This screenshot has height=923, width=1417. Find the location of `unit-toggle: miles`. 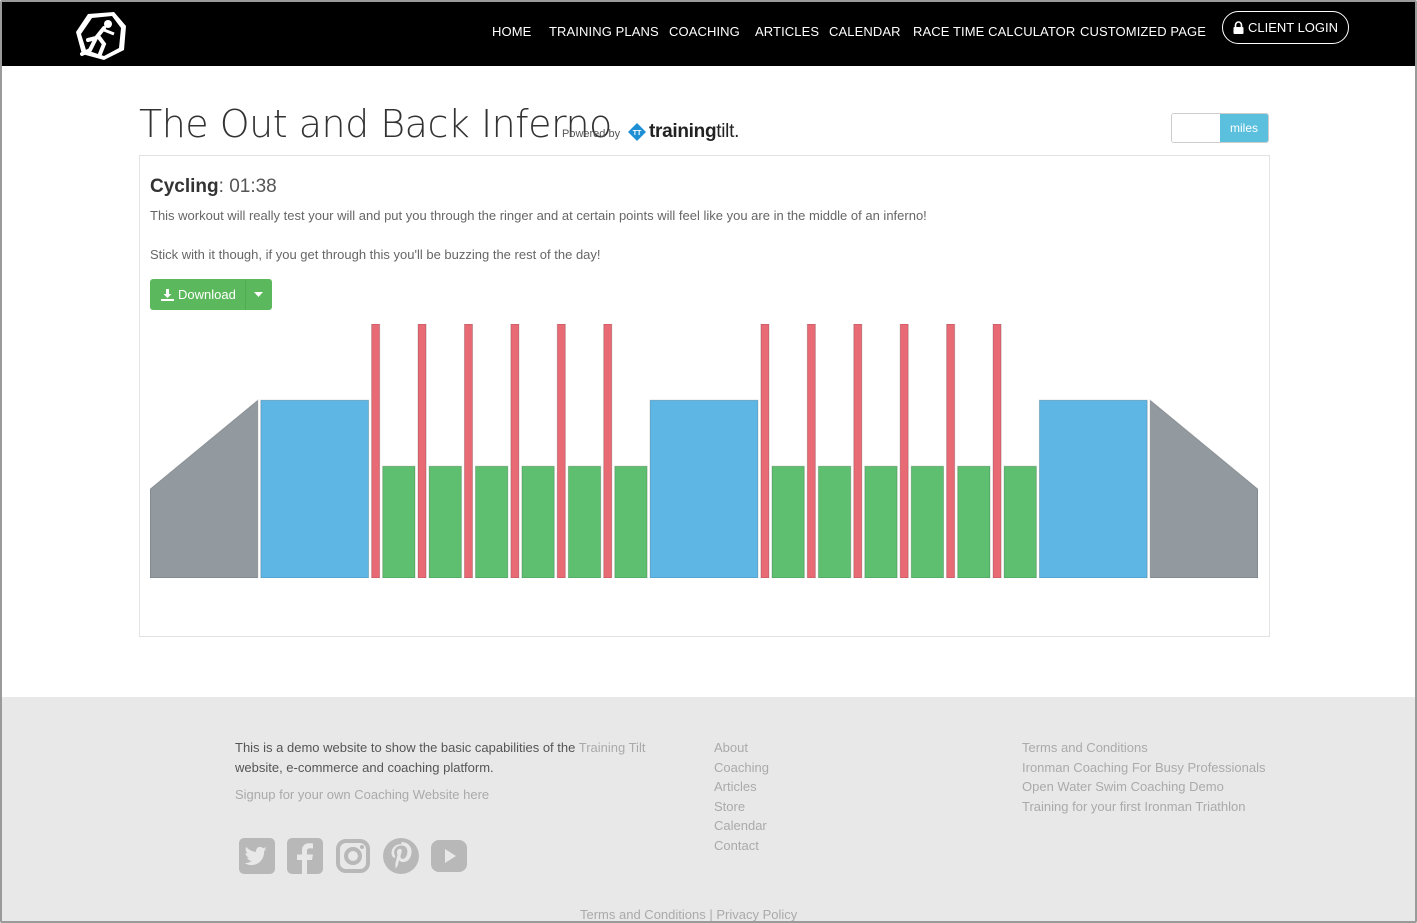

unit-toggle: miles is located at coordinates (1220, 128).